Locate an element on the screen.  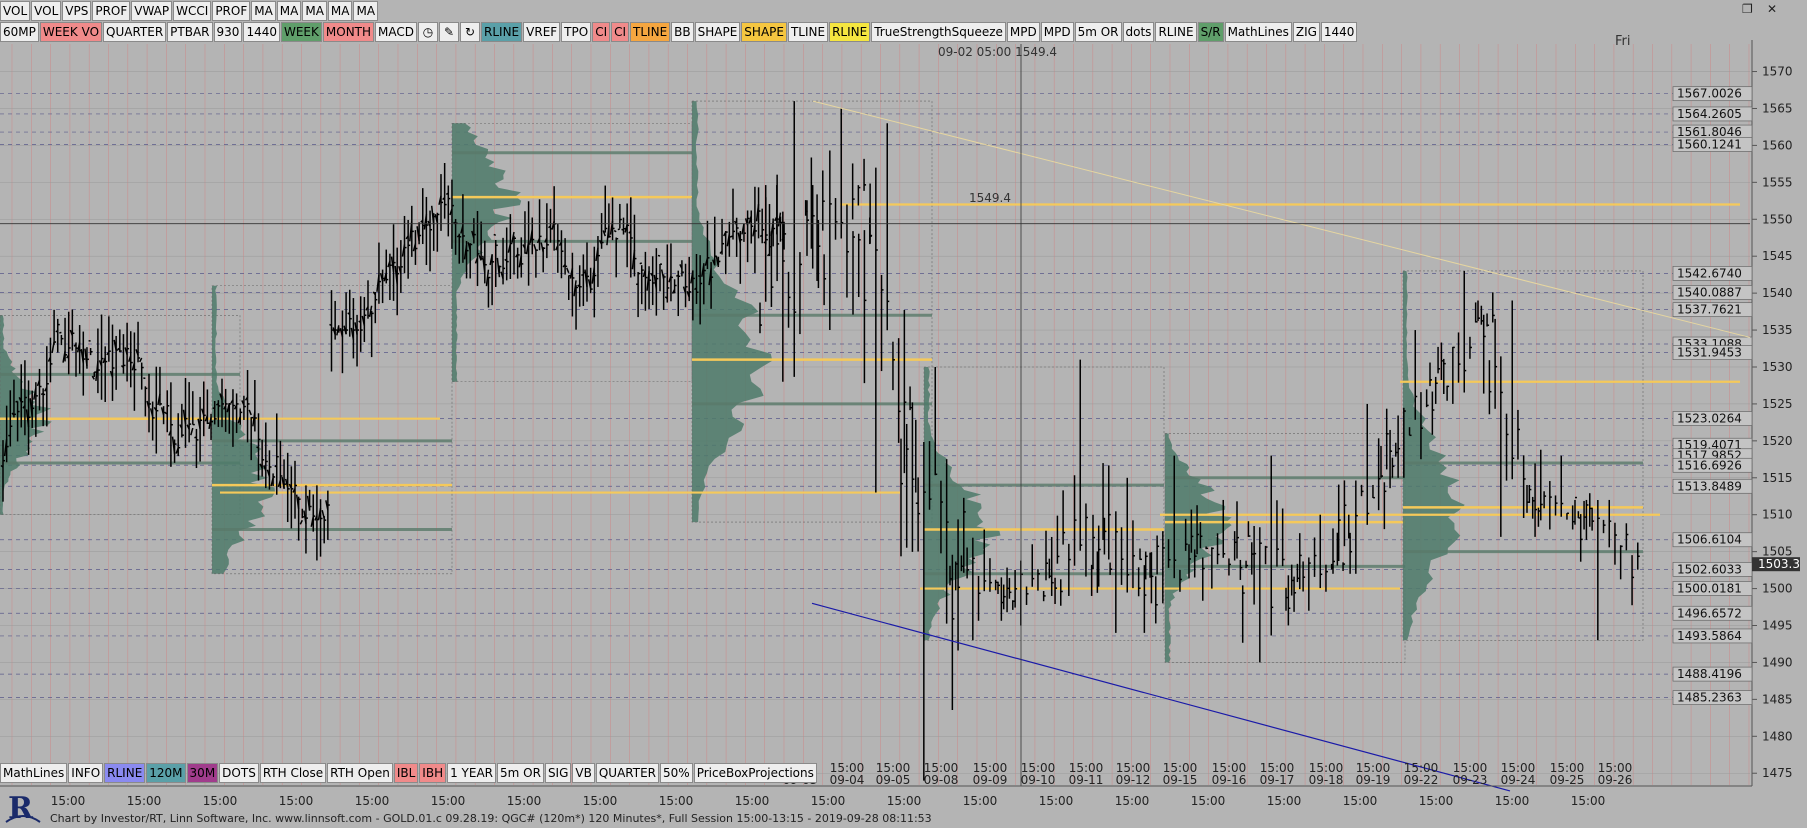
toolbar_bottom-button-12: SIG is located at coordinates (558, 773).